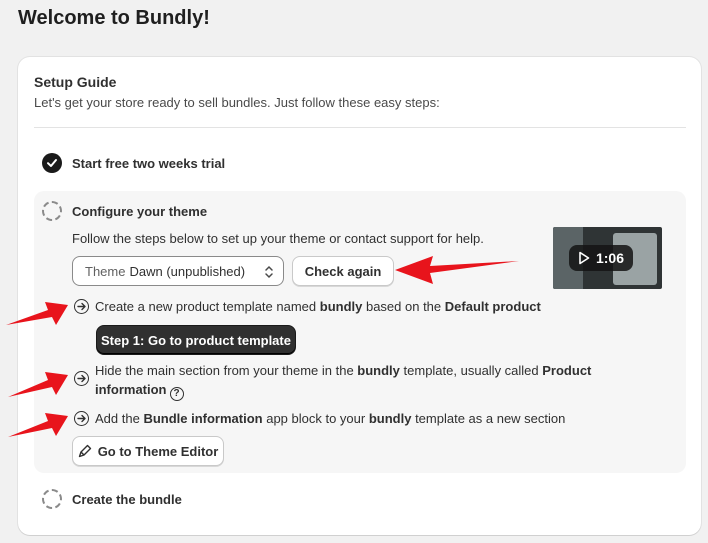 The image size is (708, 543). Describe the element at coordinates (38, 425) in the screenshot. I see `annotation-arrow-sub3` at that location.